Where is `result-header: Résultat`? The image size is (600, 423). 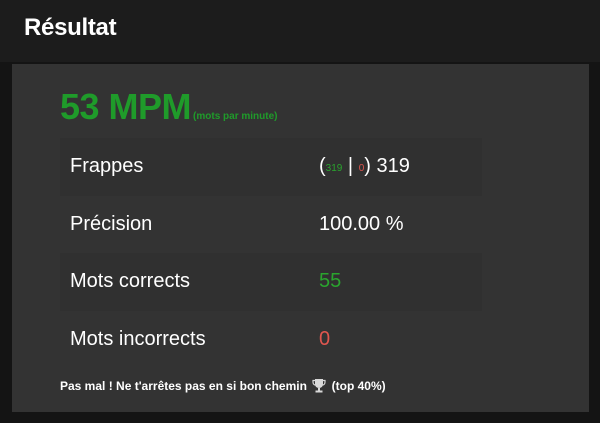
result-header: Résultat is located at coordinates (300, 31).